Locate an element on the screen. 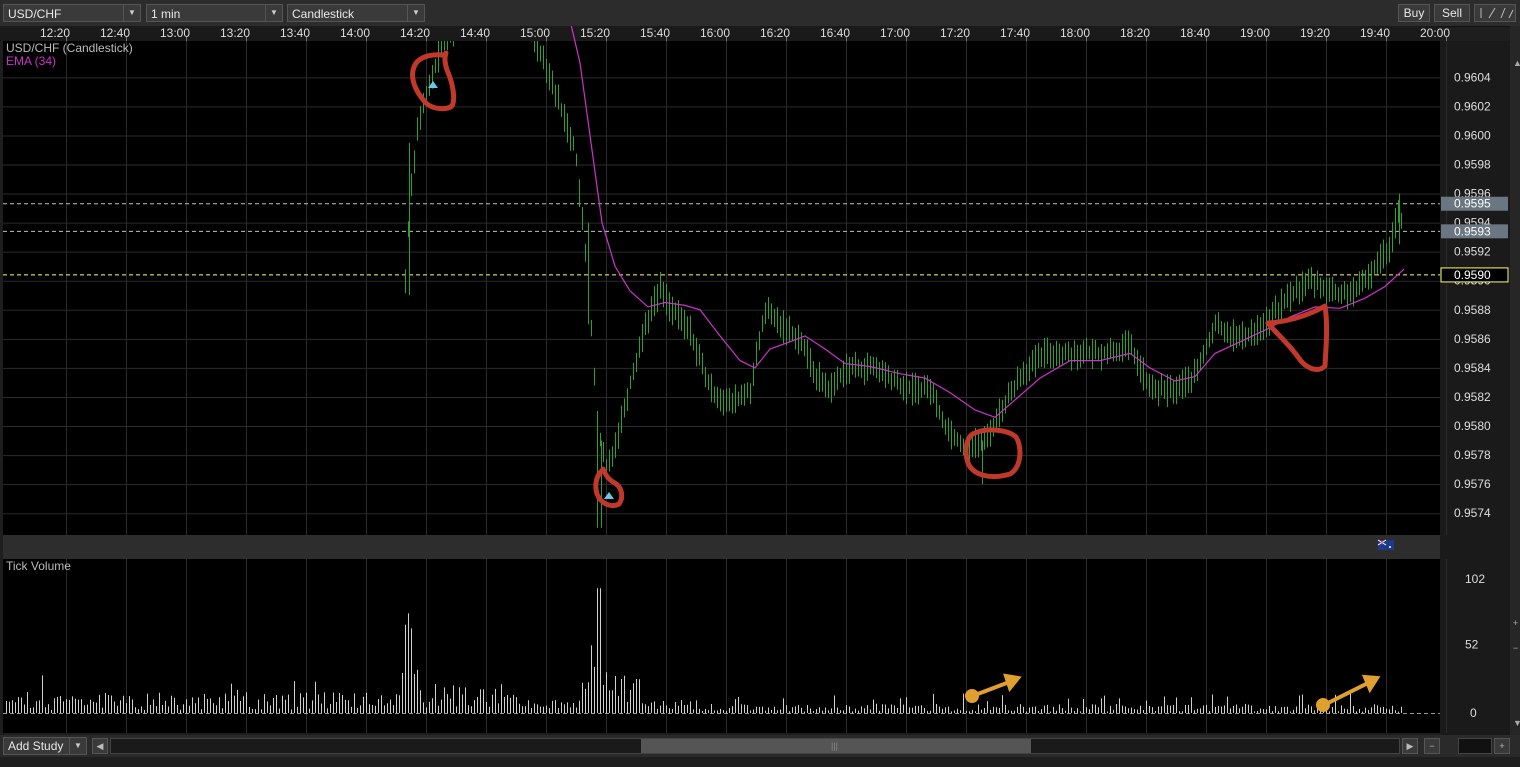  scroll-right-button: ▶ is located at coordinates (1410, 746).